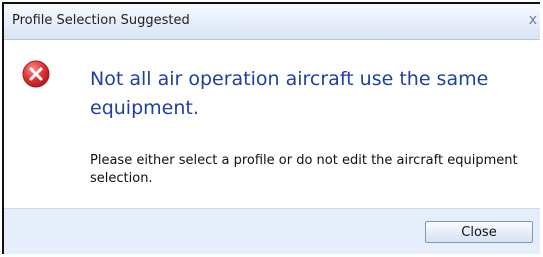 The height and width of the screenshot is (257, 543). I want to click on error-icon, so click(36, 74).